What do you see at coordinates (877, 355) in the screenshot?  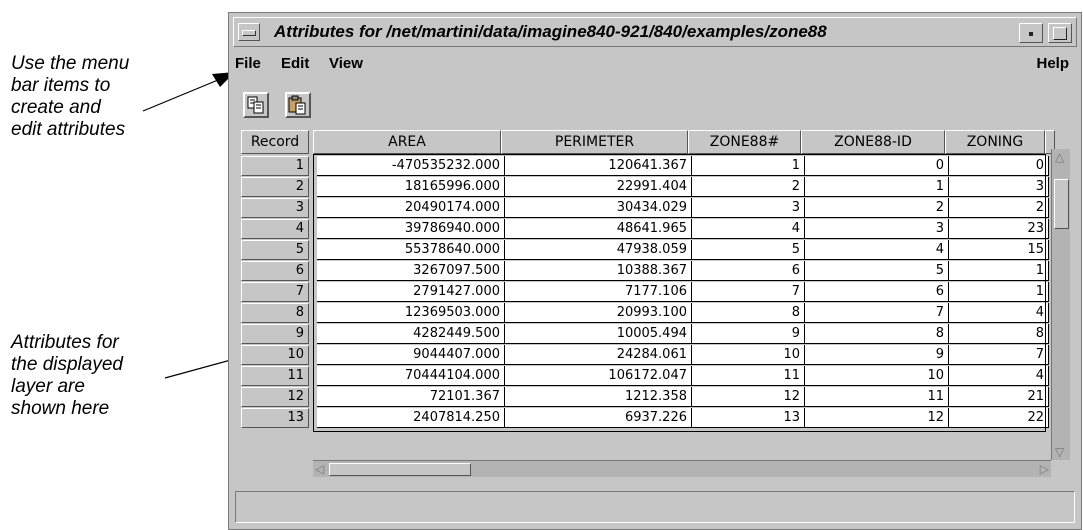 I see `cell-zone88-id: 9` at bounding box center [877, 355].